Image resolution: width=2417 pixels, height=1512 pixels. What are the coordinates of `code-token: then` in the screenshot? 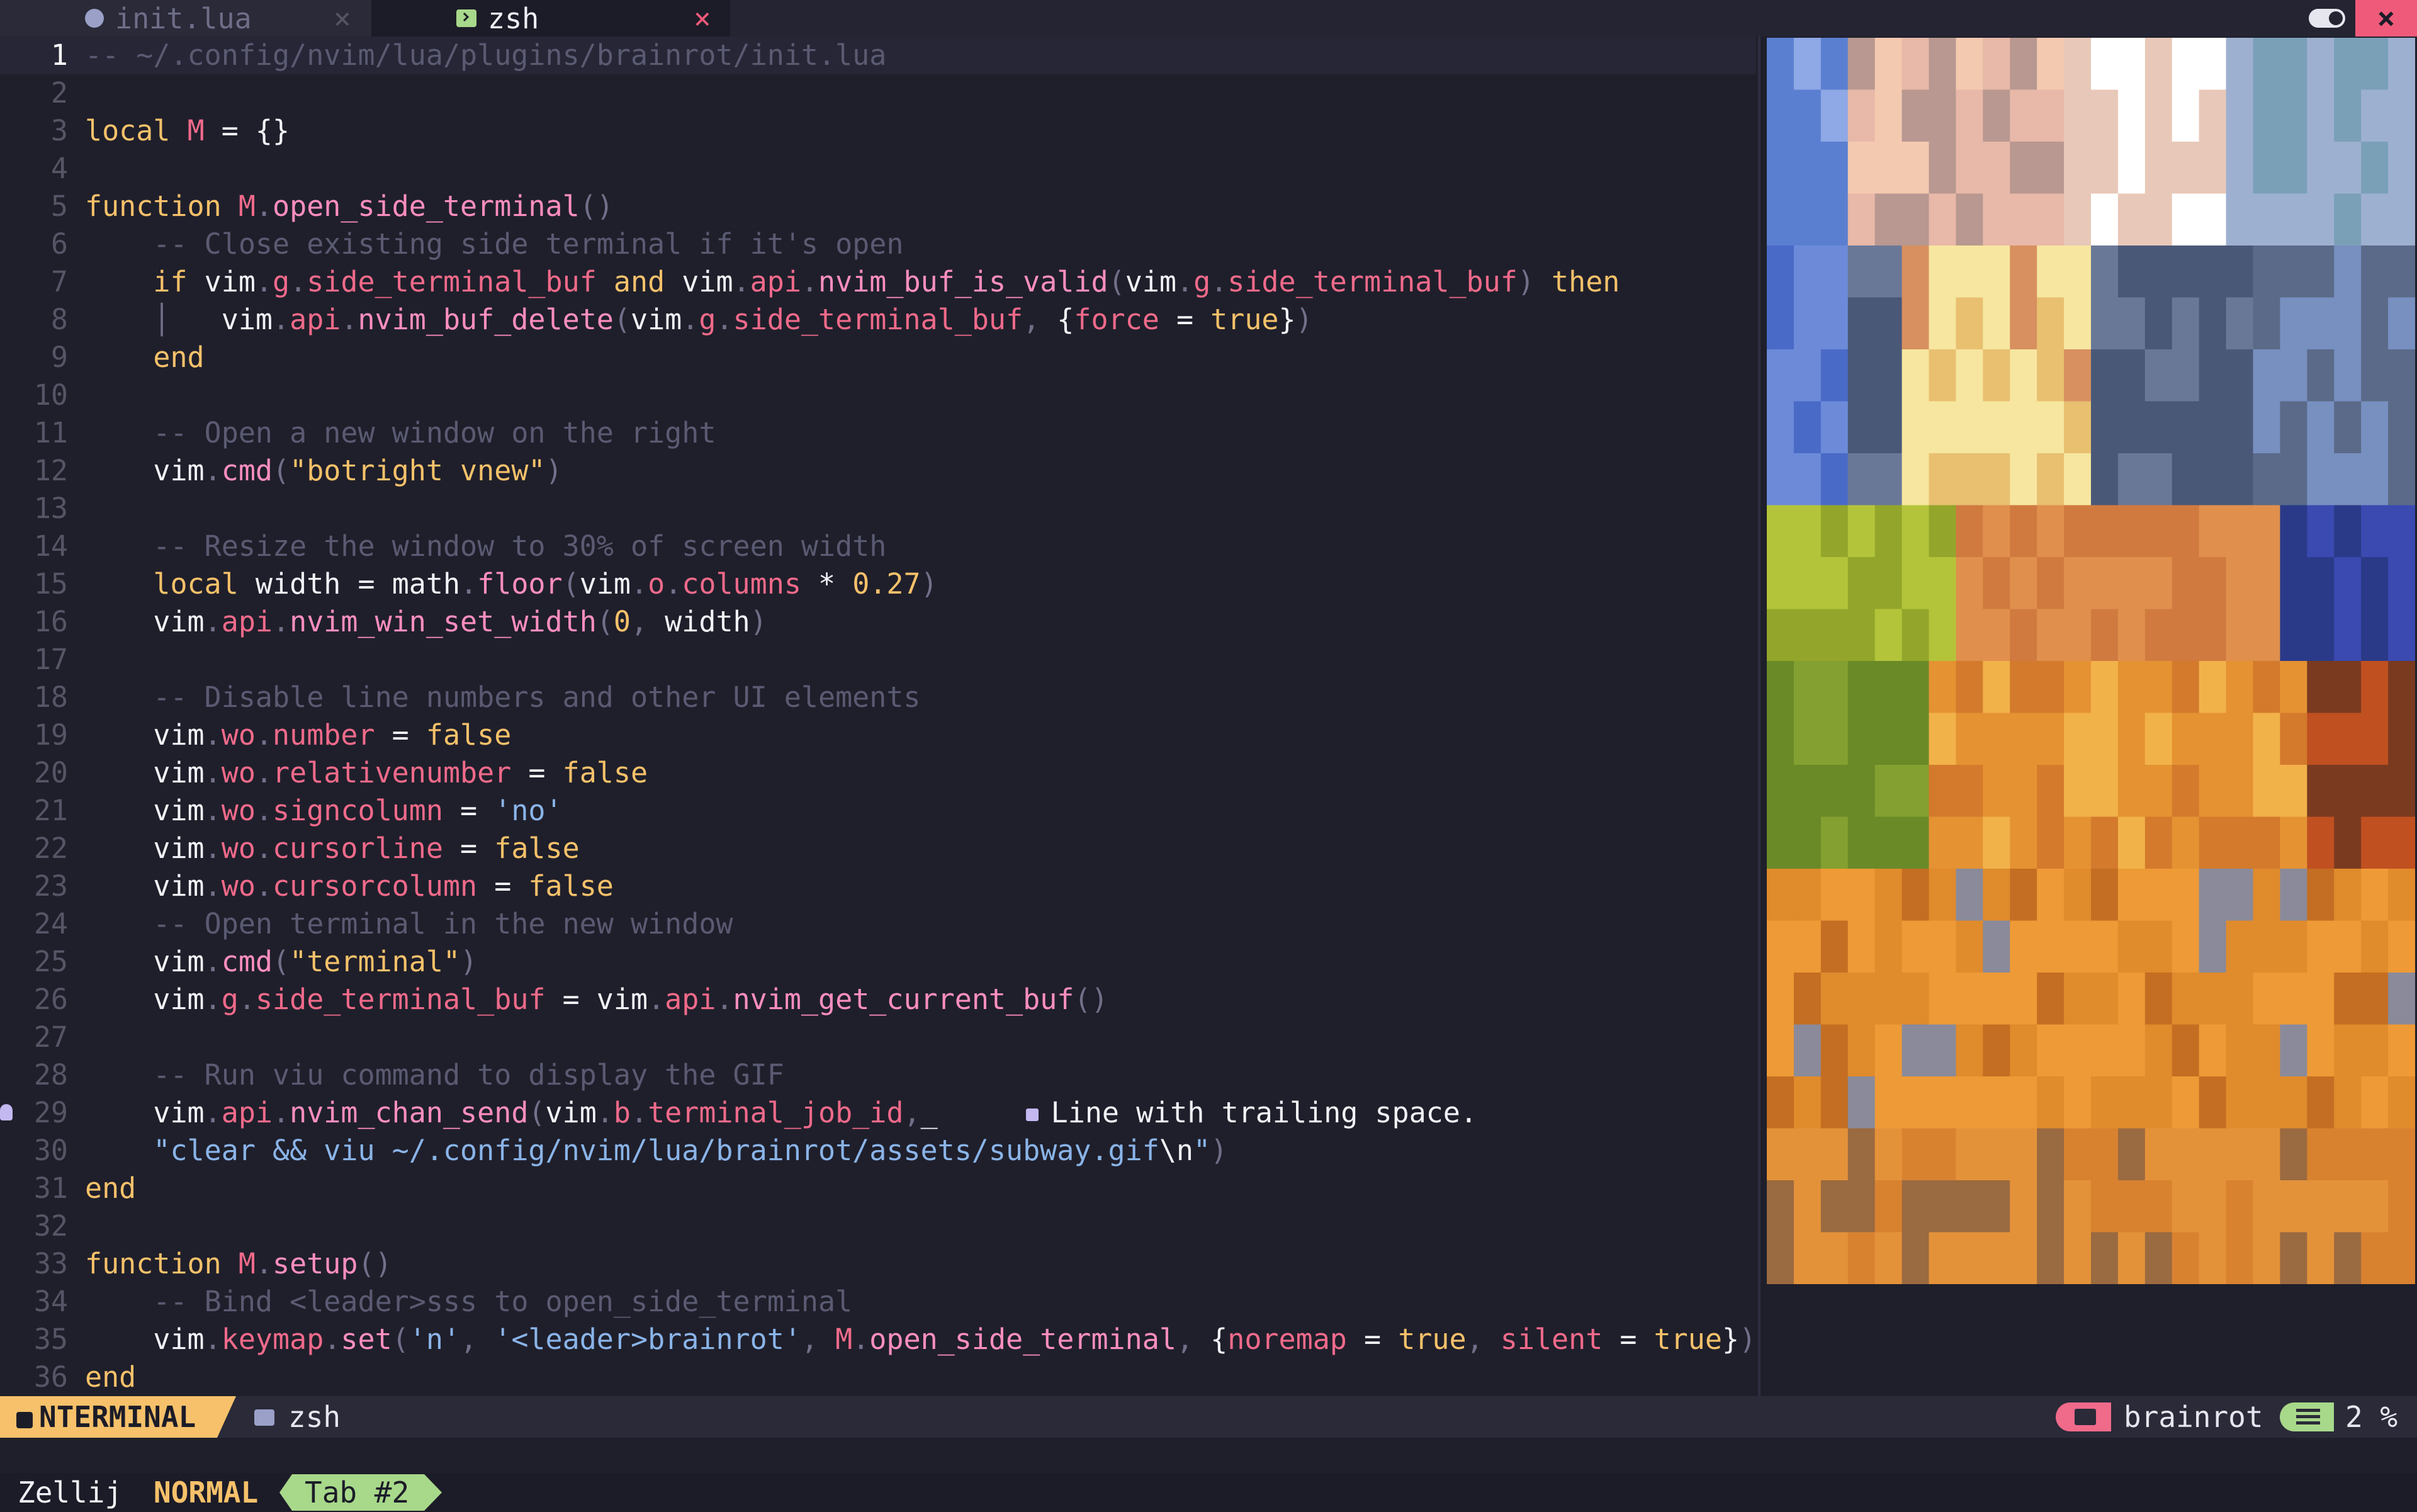 It's located at (1586, 281).